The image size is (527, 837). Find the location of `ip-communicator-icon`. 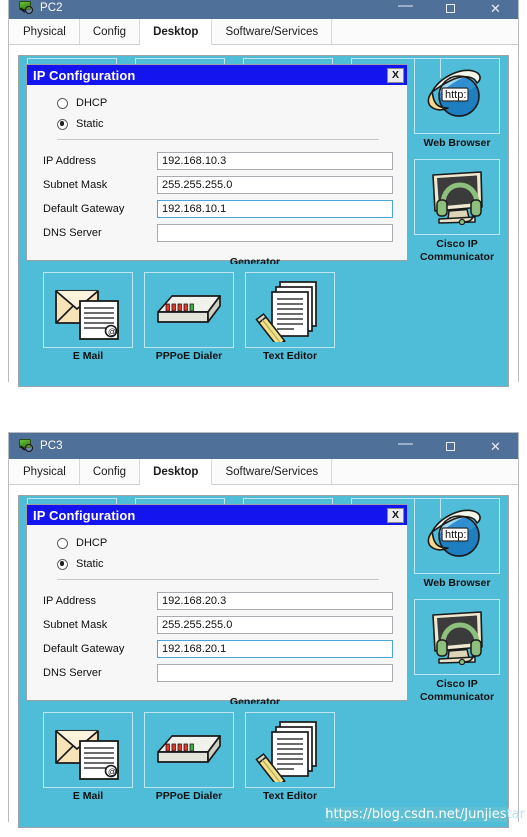

ip-communicator-icon is located at coordinates (457, 637).